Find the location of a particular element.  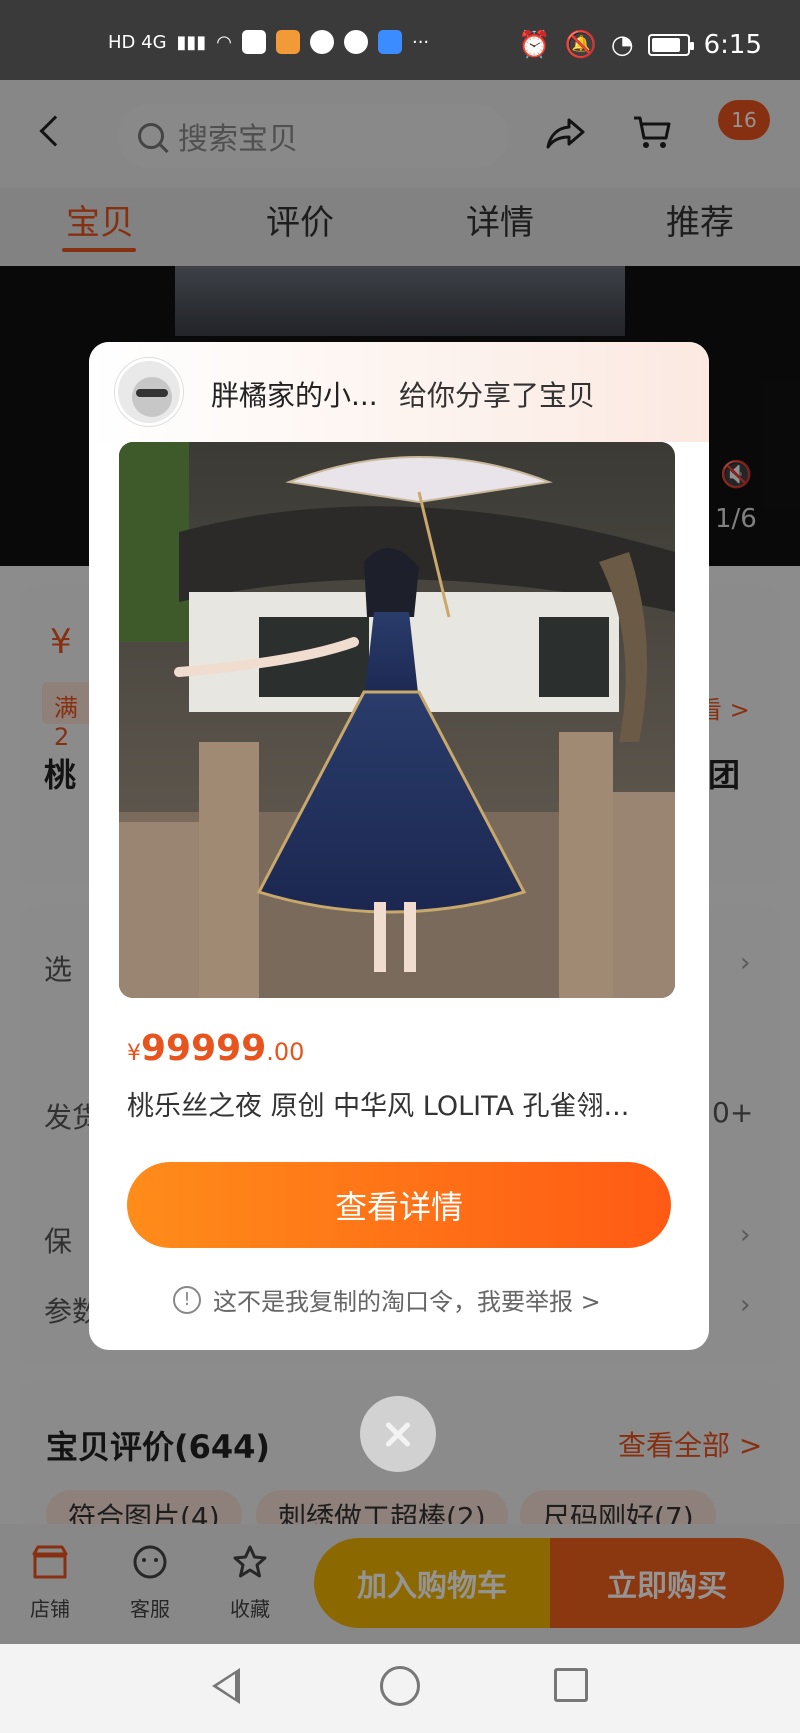

status-icons-left: HD 4G ▮▮▮ ◠ ··· is located at coordinates (268, 42).